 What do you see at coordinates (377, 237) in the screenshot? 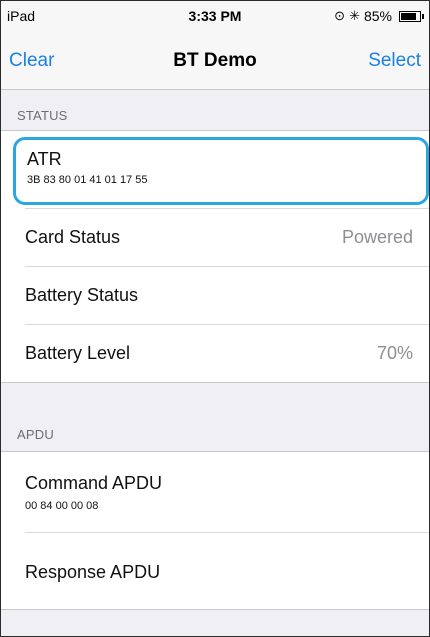
I see `card-status-value: Powered` at bounding box center [377, 237].